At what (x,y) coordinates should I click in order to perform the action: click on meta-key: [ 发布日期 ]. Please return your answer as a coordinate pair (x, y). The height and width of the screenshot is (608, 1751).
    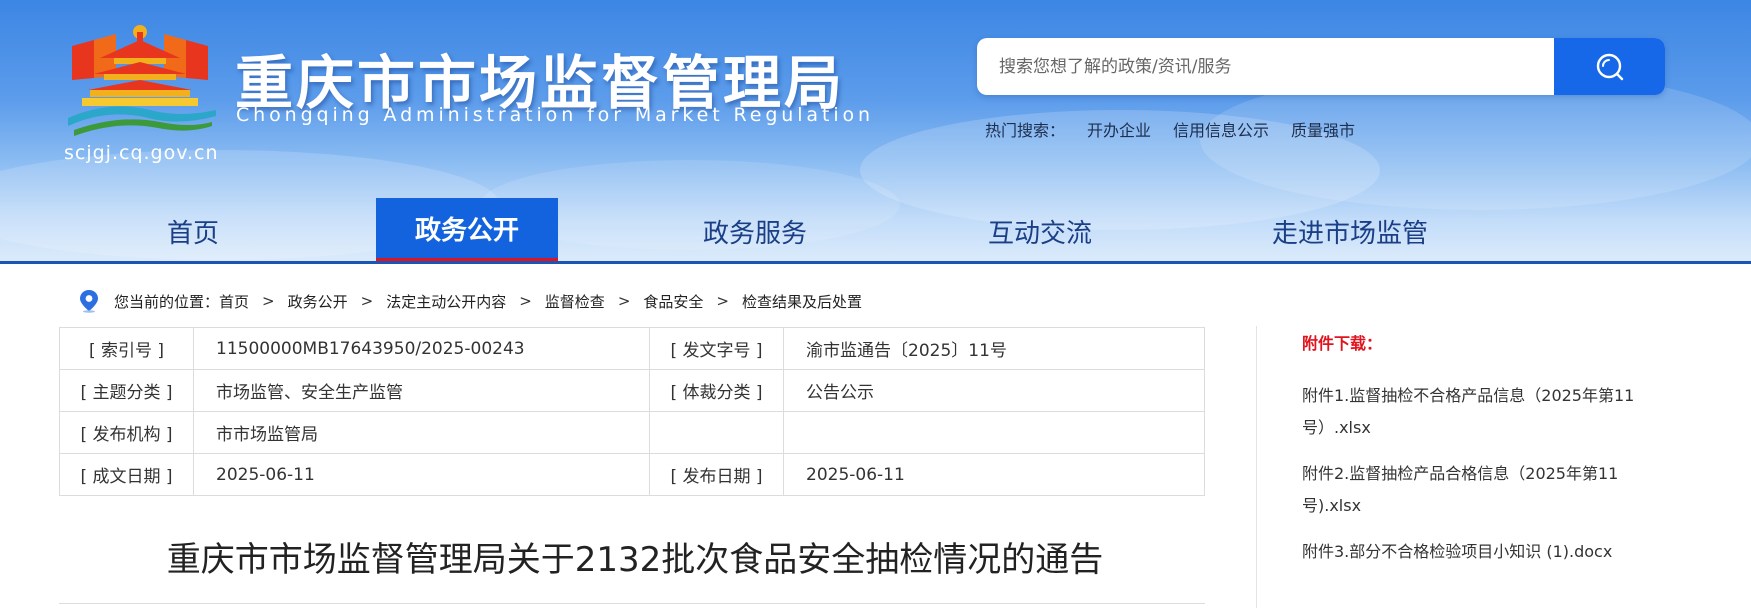
    Looking at the image, I should click on (716, 474).